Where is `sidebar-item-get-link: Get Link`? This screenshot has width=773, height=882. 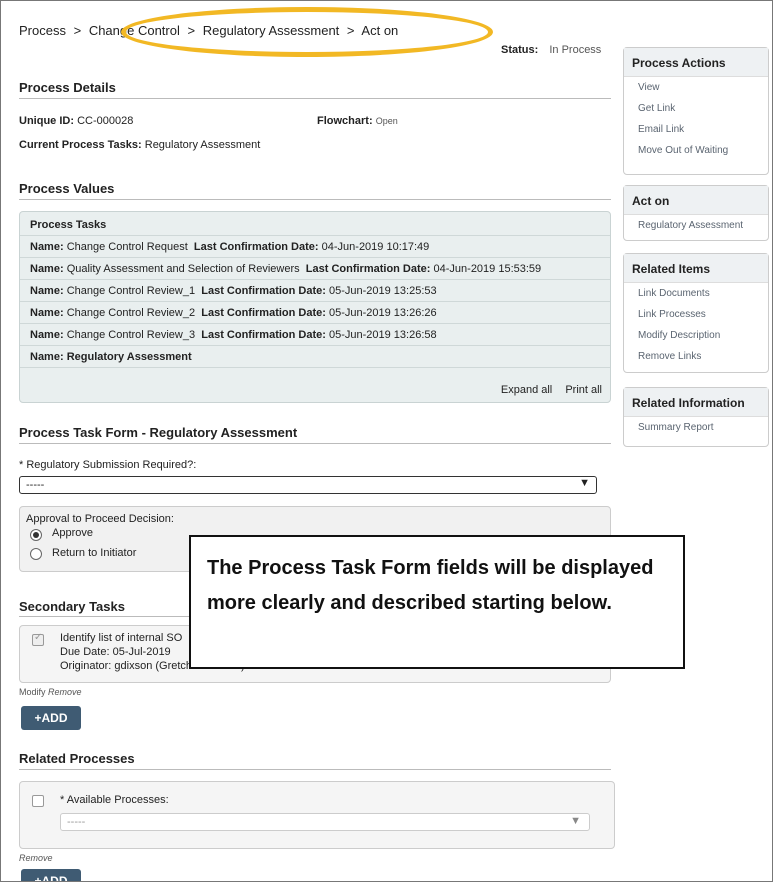 sidebar-item-get-link: Get Link is located at coordinates (696, 108).